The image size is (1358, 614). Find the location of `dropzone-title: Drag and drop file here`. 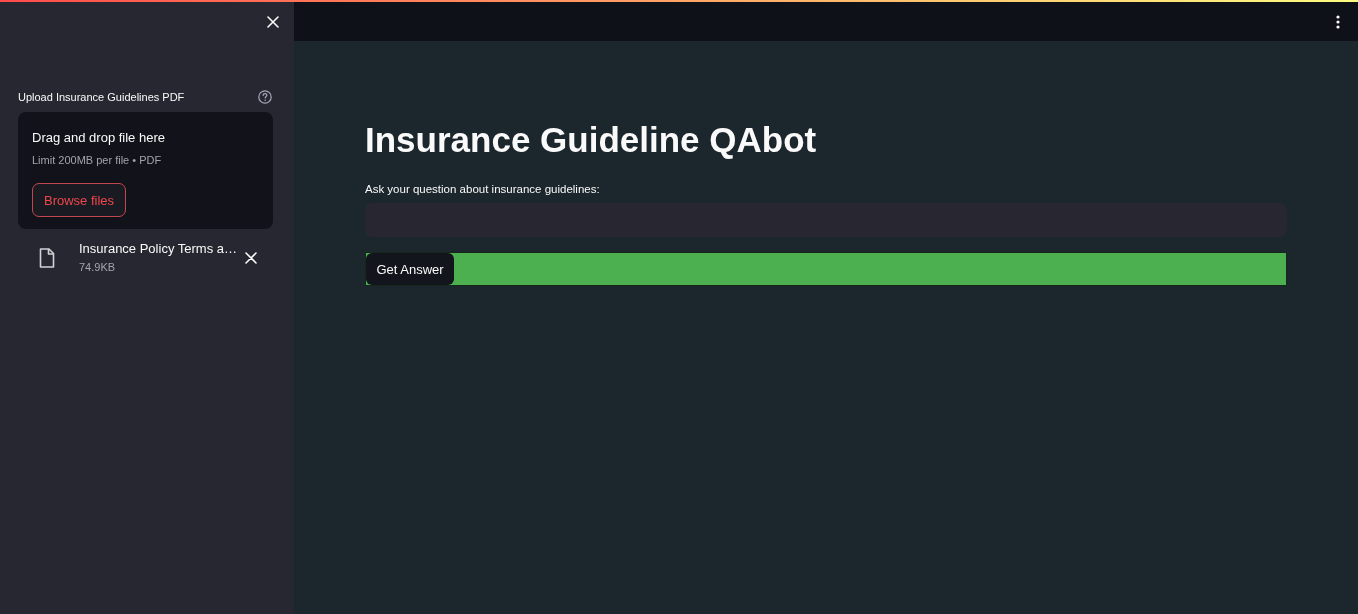

dropzone-title: Drag and drop file here is located at coordinates (98, 138).